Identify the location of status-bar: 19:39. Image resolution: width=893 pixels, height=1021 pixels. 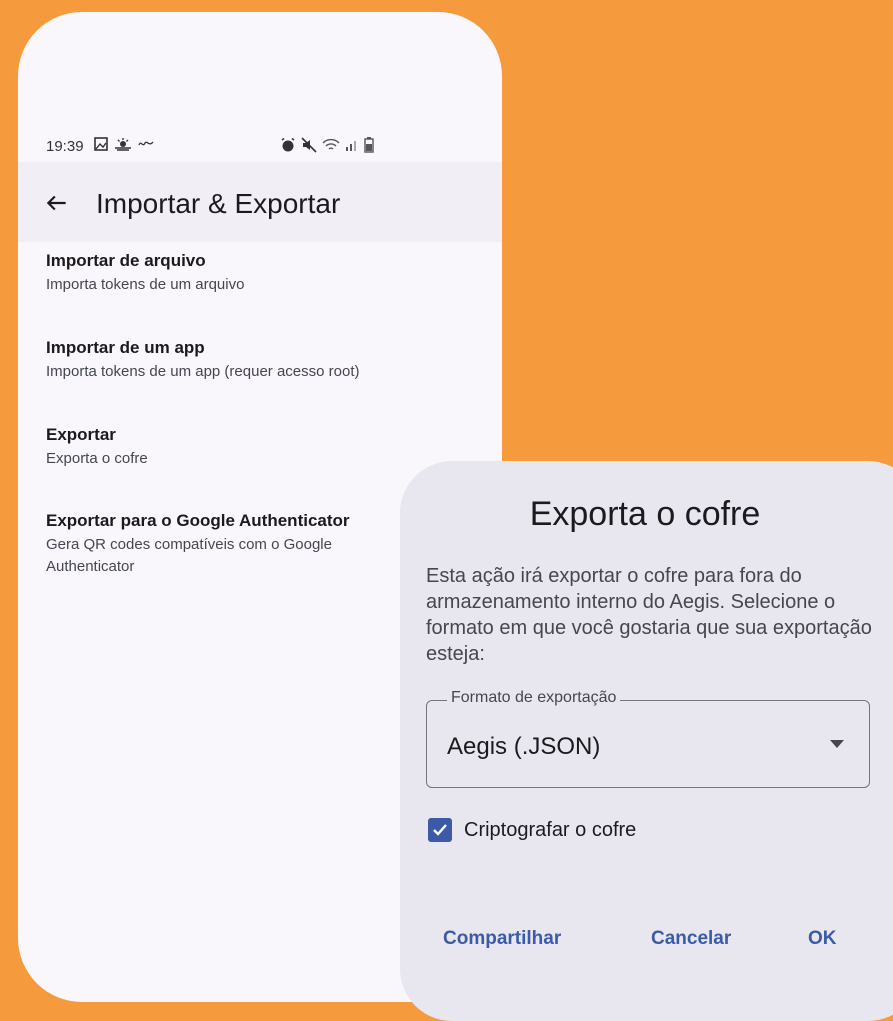
(266, 147).